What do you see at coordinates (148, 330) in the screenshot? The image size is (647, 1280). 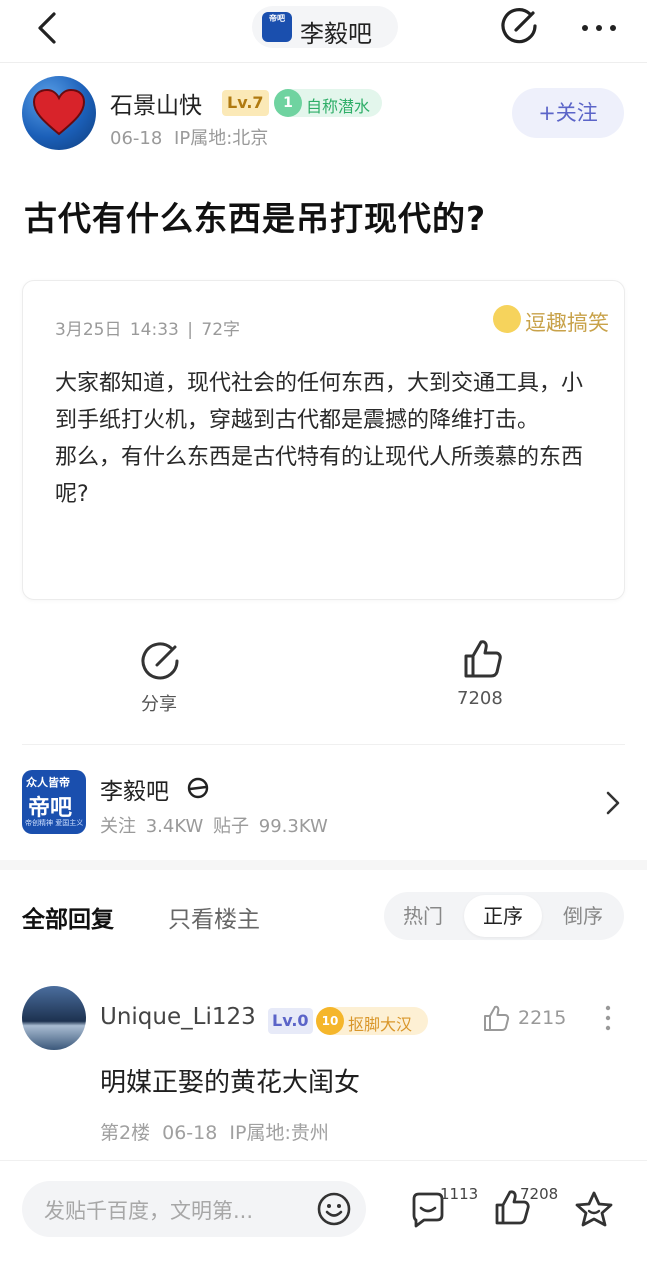 I see `card-meta: 3月25日 14:33 | 72字` at bounding box center [148, 330].